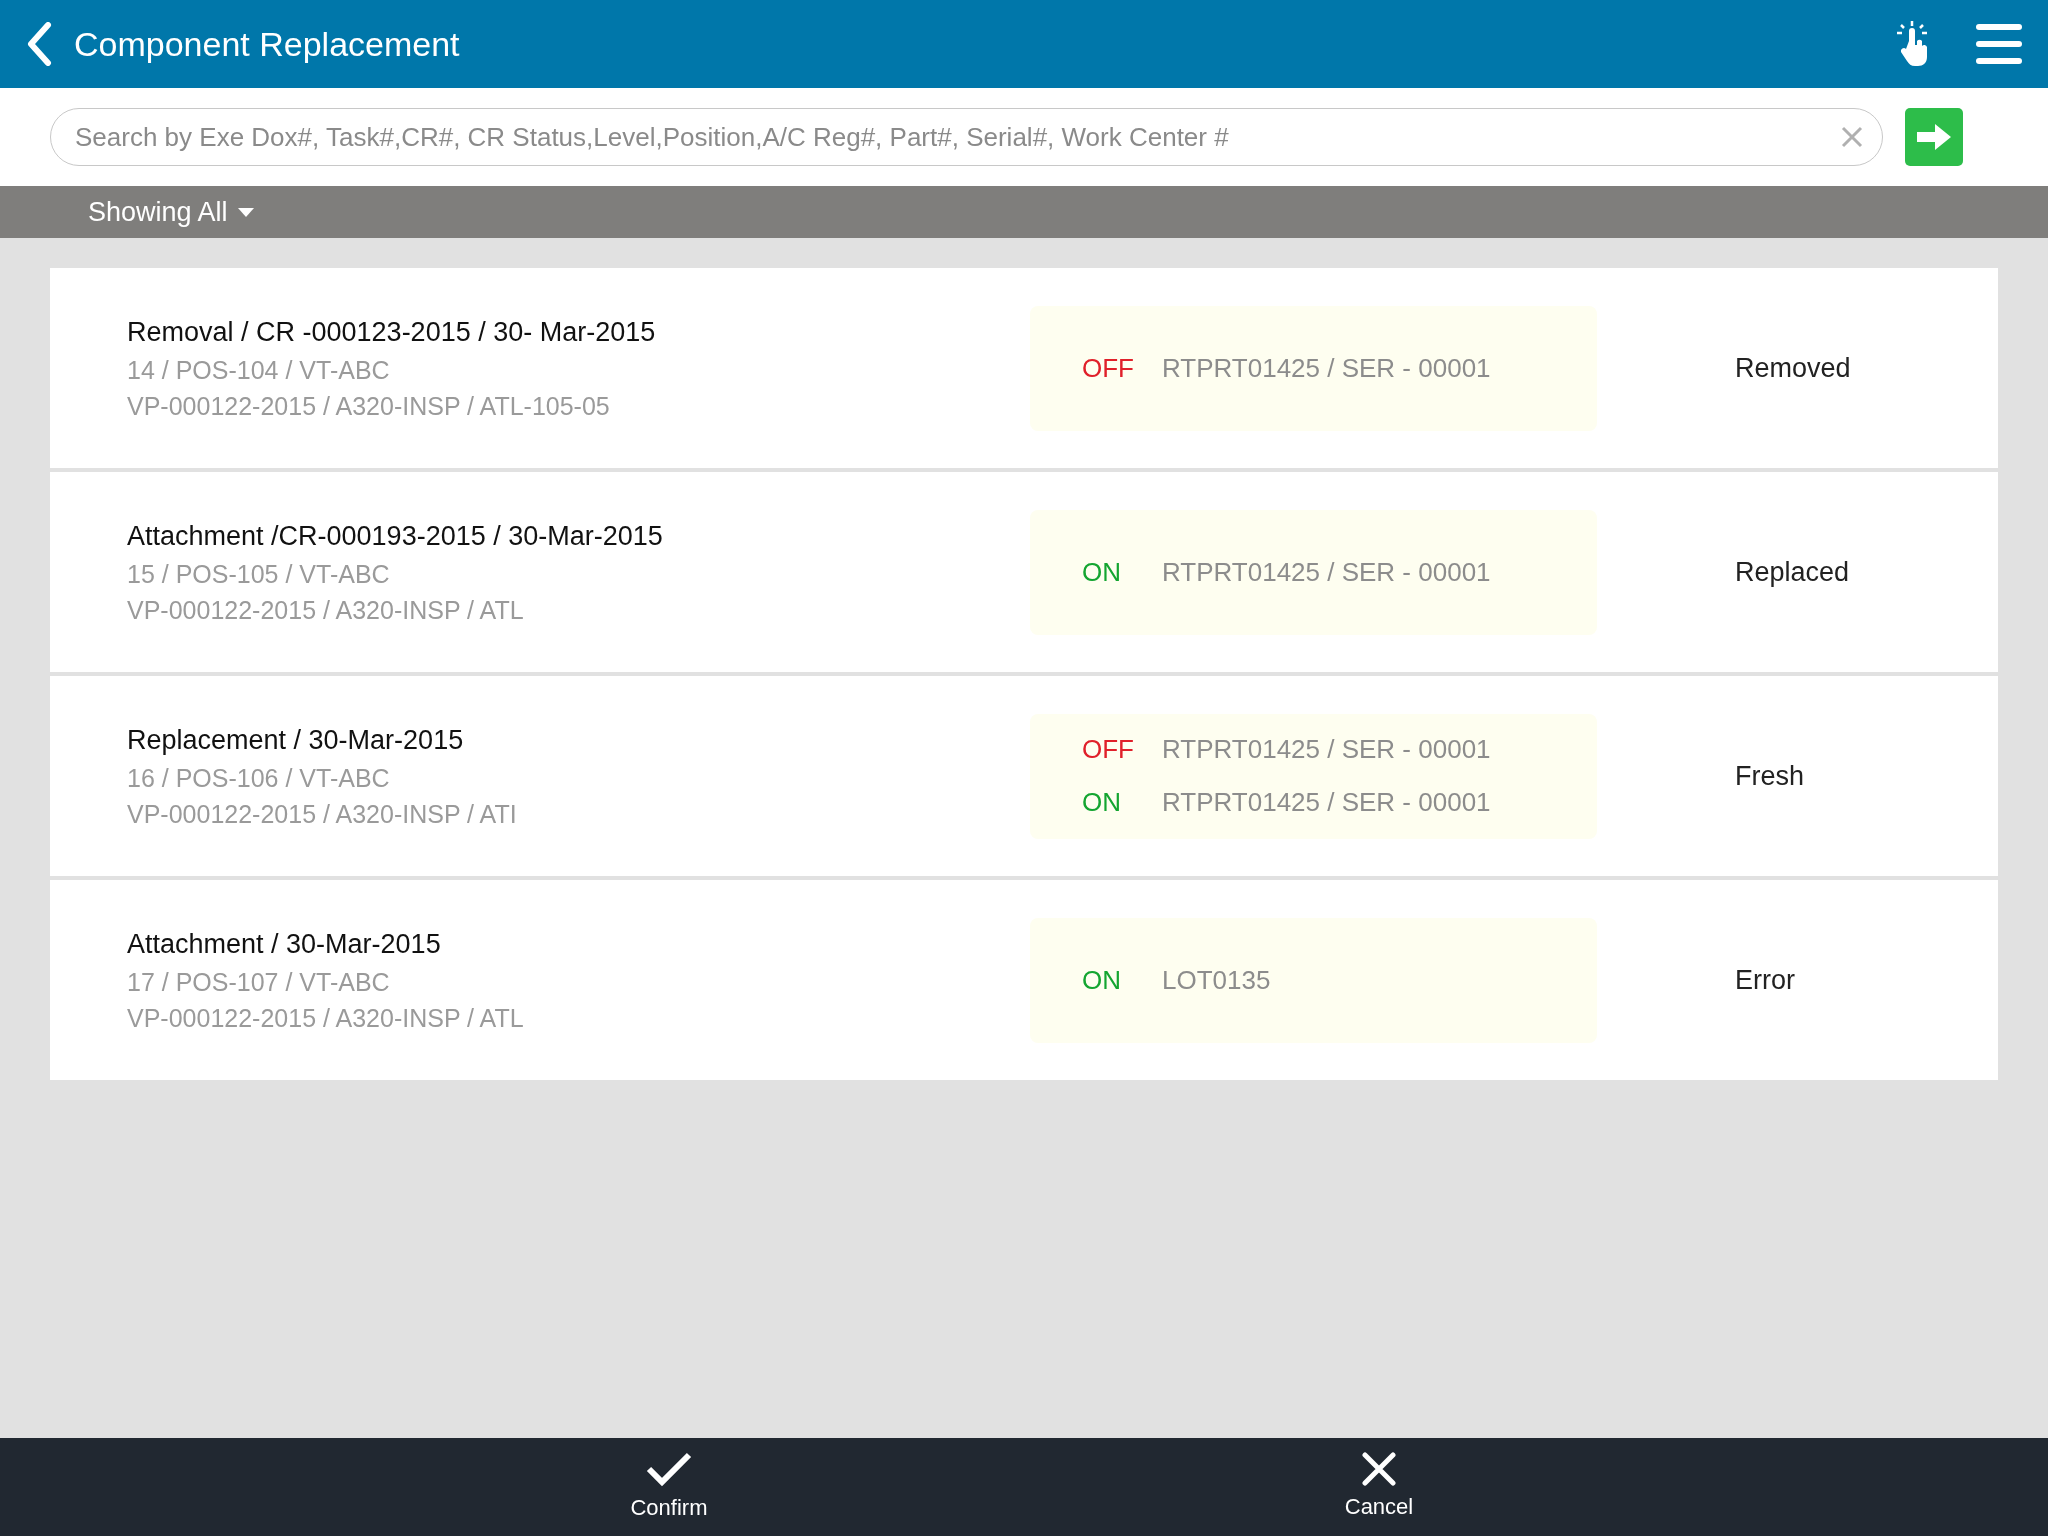  What do you see at coordinates (1934, 137) in the screenshot?
I see `arrow-right-icon` at bounding box center [1934, 137].